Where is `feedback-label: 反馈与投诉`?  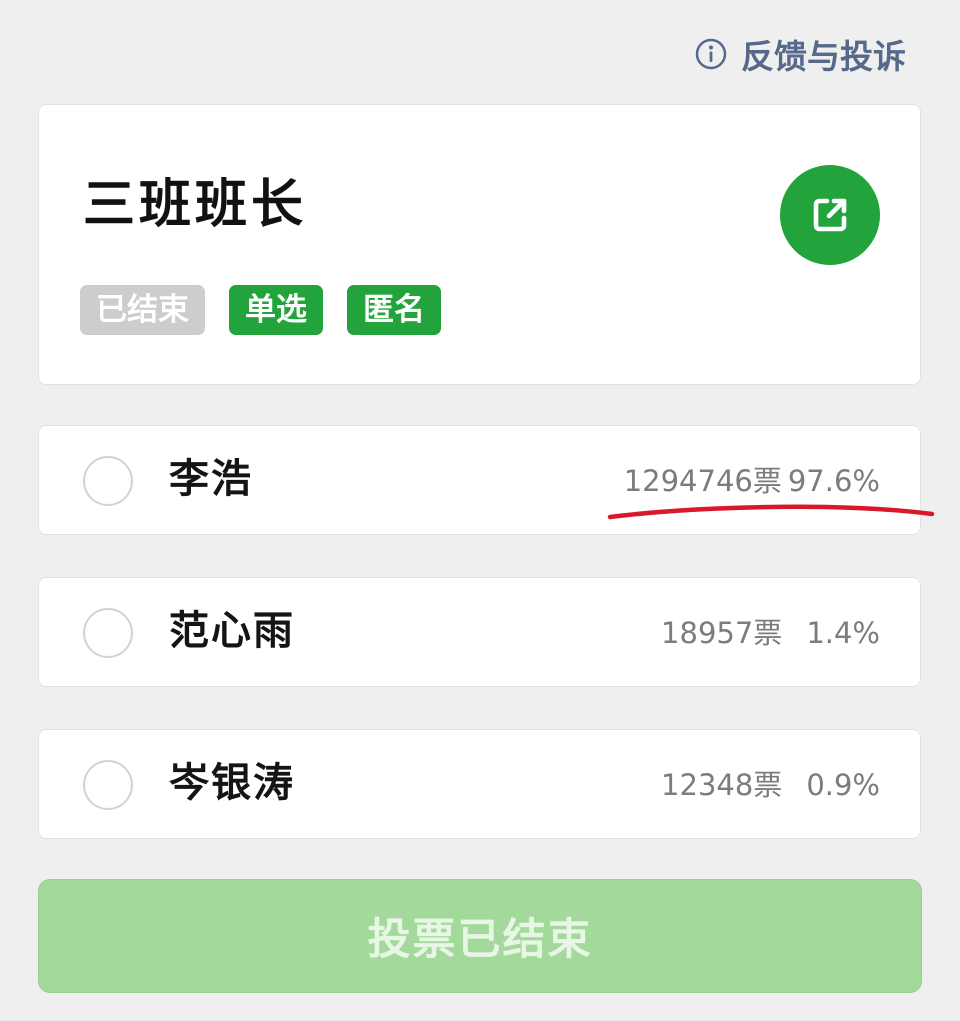
feedback-label: 反馈与投诉 is located at coordinates (823, 56).